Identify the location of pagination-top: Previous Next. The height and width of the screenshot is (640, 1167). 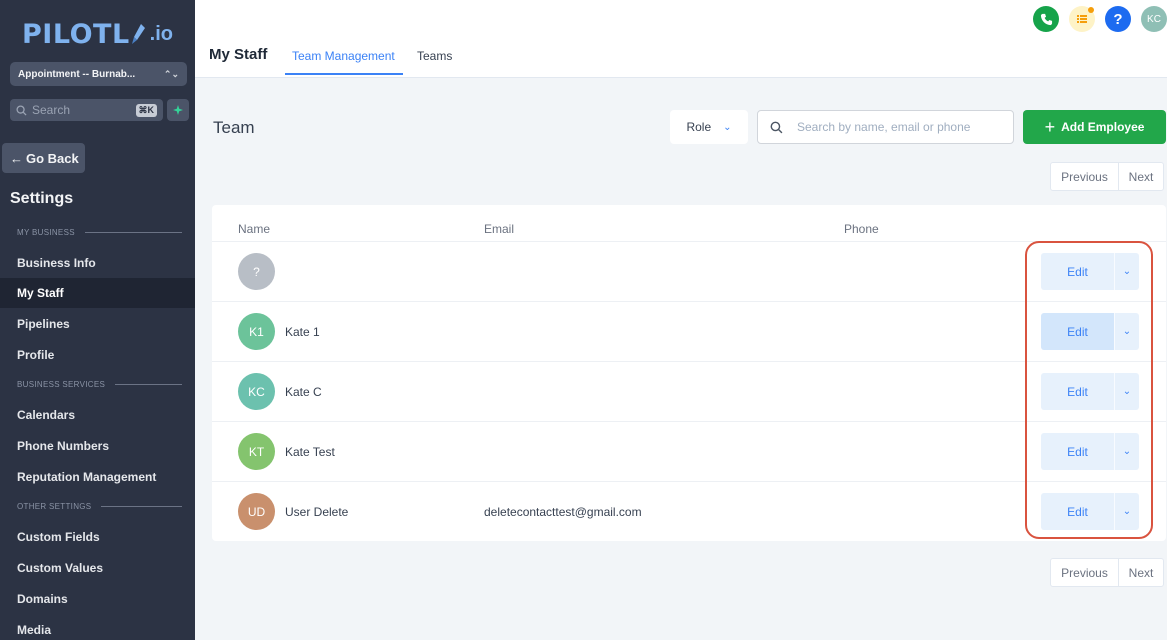
(1107, 176).